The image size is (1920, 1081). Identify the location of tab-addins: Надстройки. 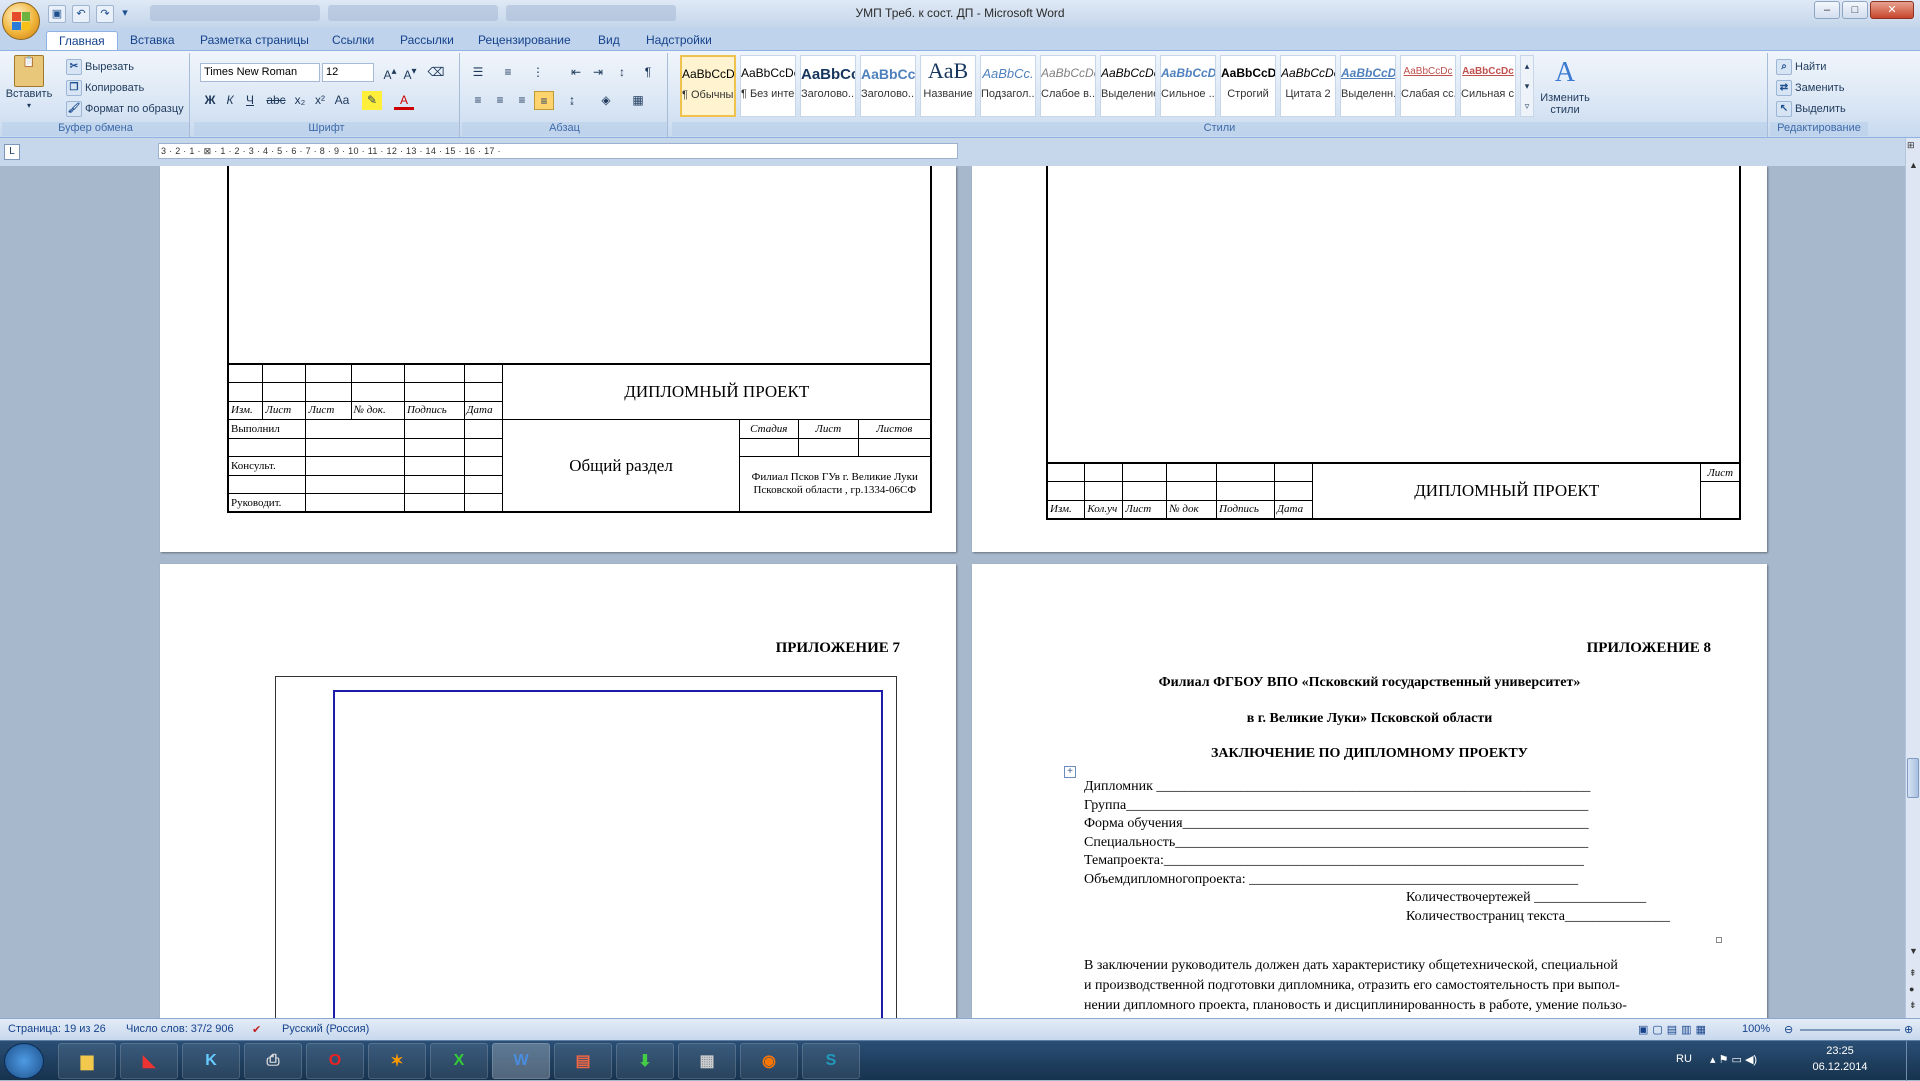
(679, 40).